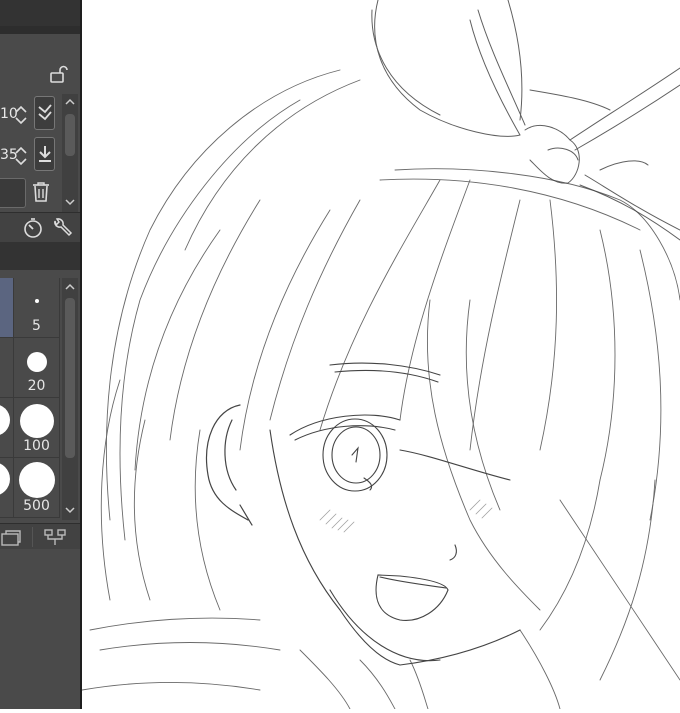 This screenshot has width=680, height=713. I want to click on blush, so click(406, 516).